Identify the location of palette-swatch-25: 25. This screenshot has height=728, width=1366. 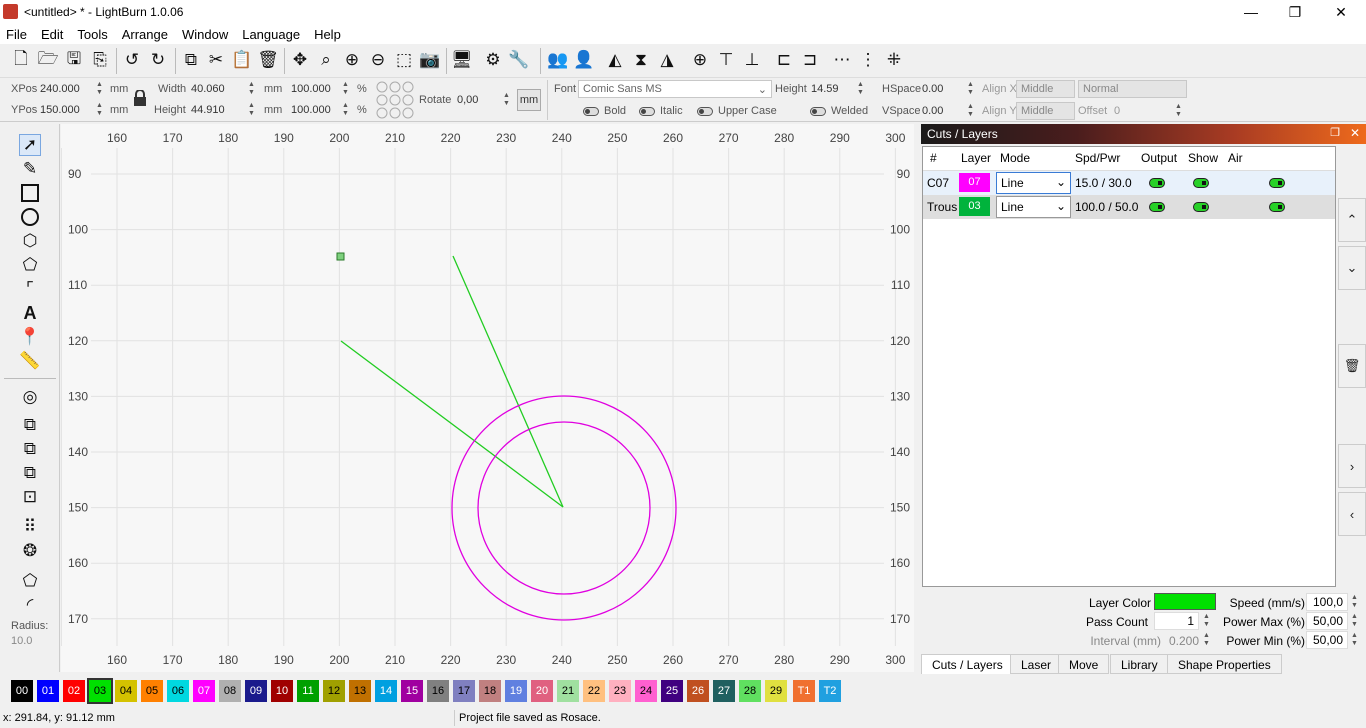
(672, 691).